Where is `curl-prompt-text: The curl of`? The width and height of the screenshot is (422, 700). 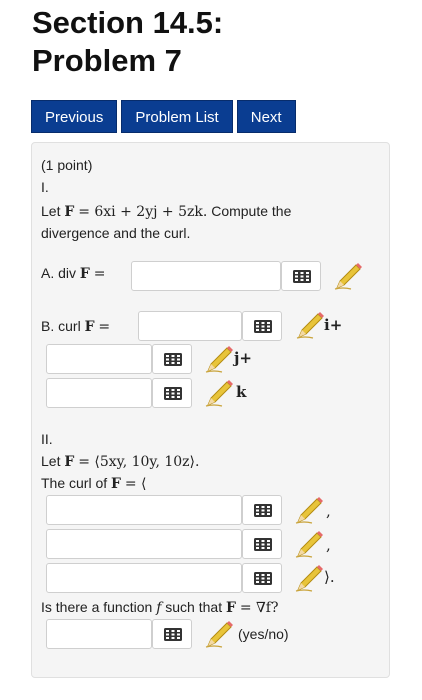 curl-prompt-text: The curl of is located at coordinates (74, 483).